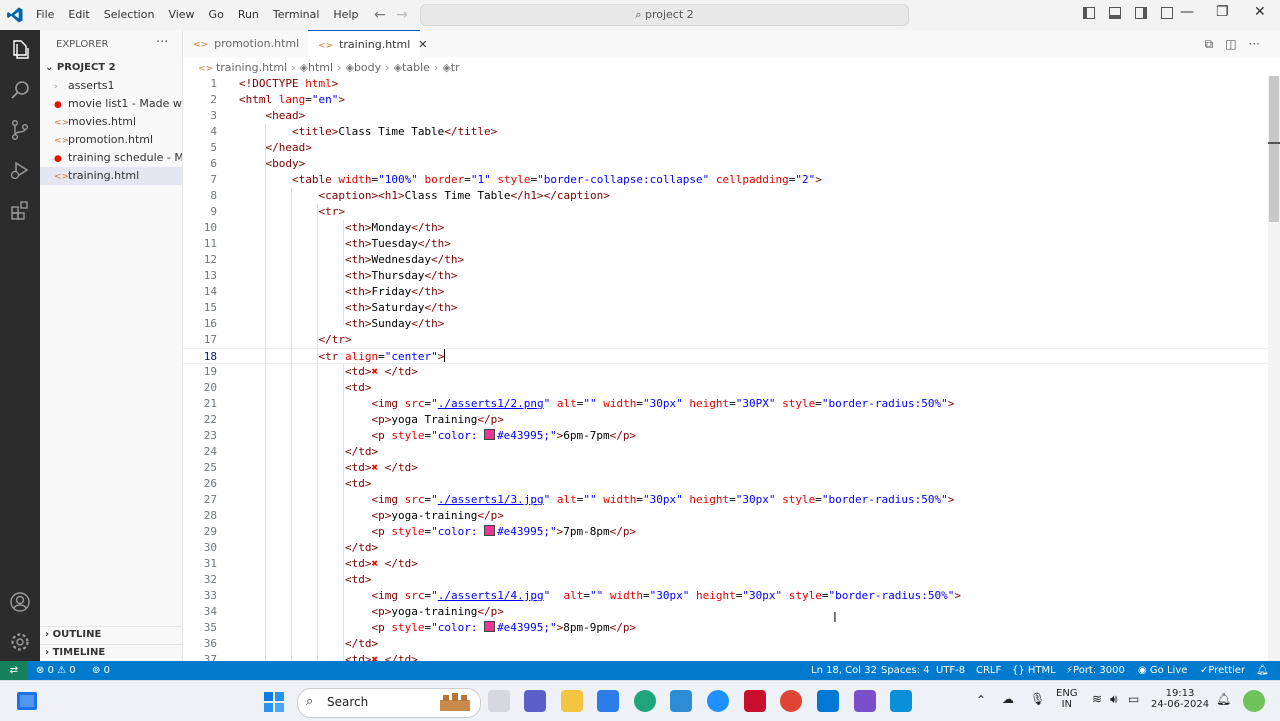 This screenshot has width=1280, height=721. Describe the element at coordinates (681, 701) in the screenshot. I see `mail-app-icon` at that location.